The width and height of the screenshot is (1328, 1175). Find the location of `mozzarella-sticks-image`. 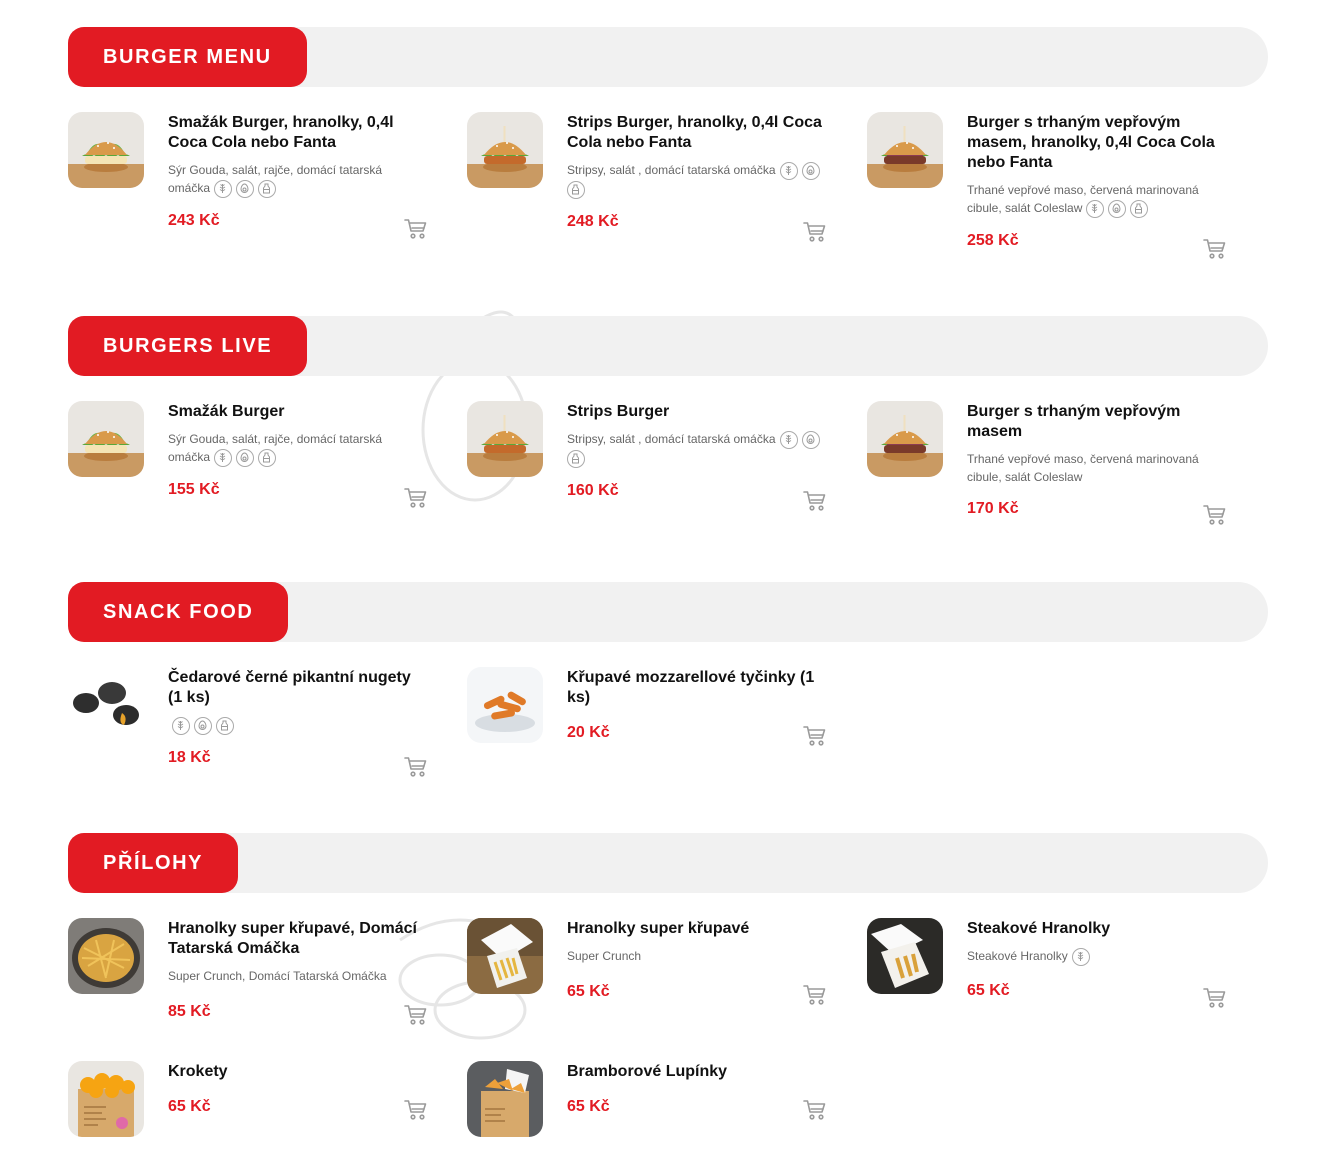

mozzarella-sticks-image is located at coordinates (505, 705).